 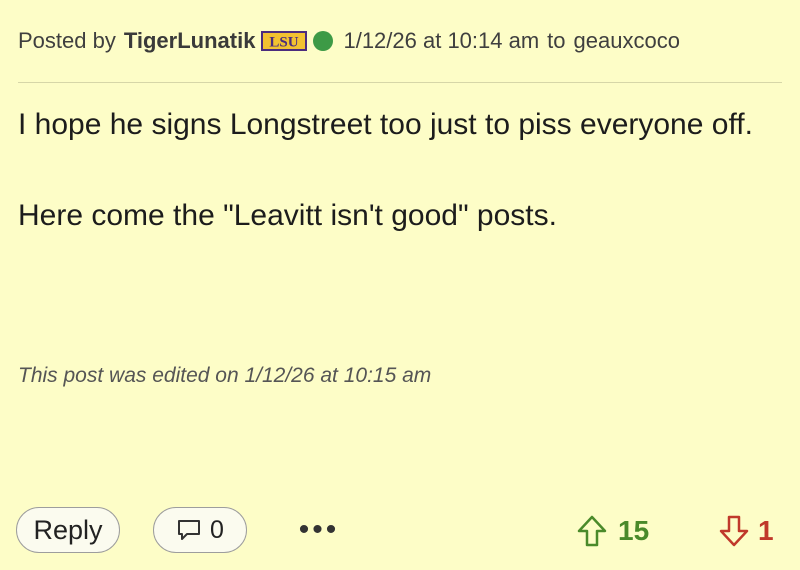 I want to click on reply-to-label: to, so click(x=556, y=40).